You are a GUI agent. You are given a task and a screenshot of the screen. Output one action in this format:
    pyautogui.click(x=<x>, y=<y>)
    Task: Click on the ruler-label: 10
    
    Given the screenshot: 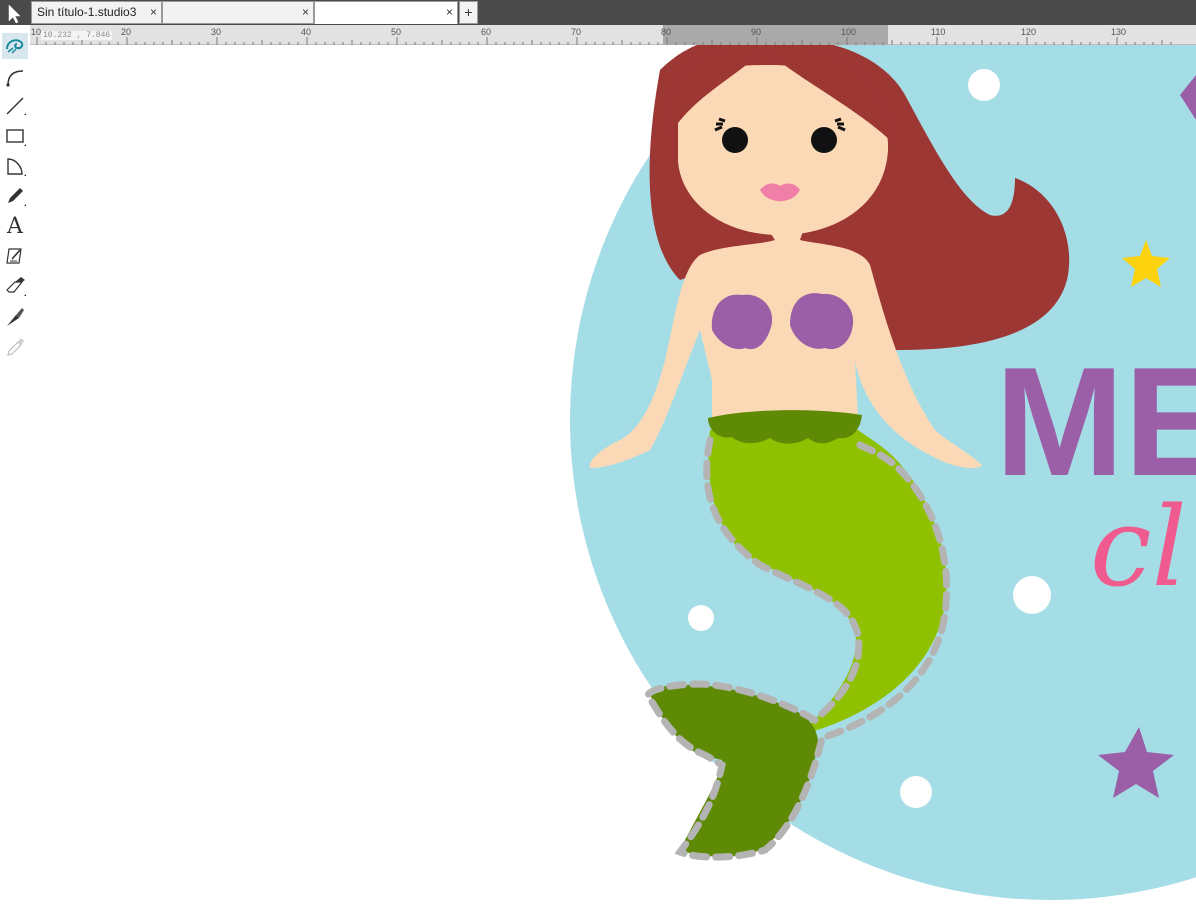 What is the action you would take?
    pyautogui.click(x=36, y=32)
    